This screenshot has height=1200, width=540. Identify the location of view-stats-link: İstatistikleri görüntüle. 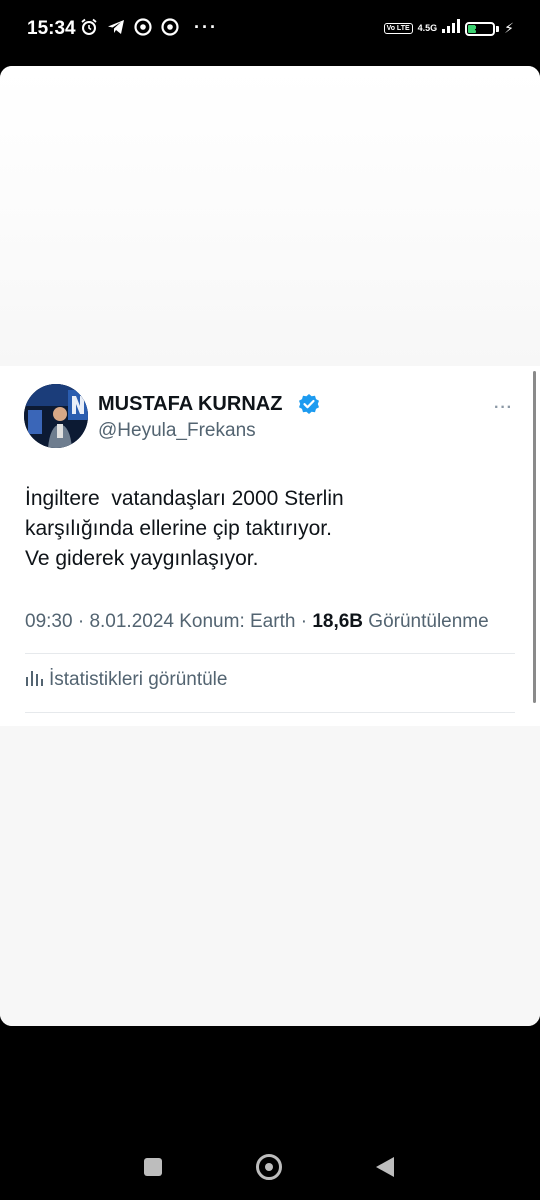
(126, 680).